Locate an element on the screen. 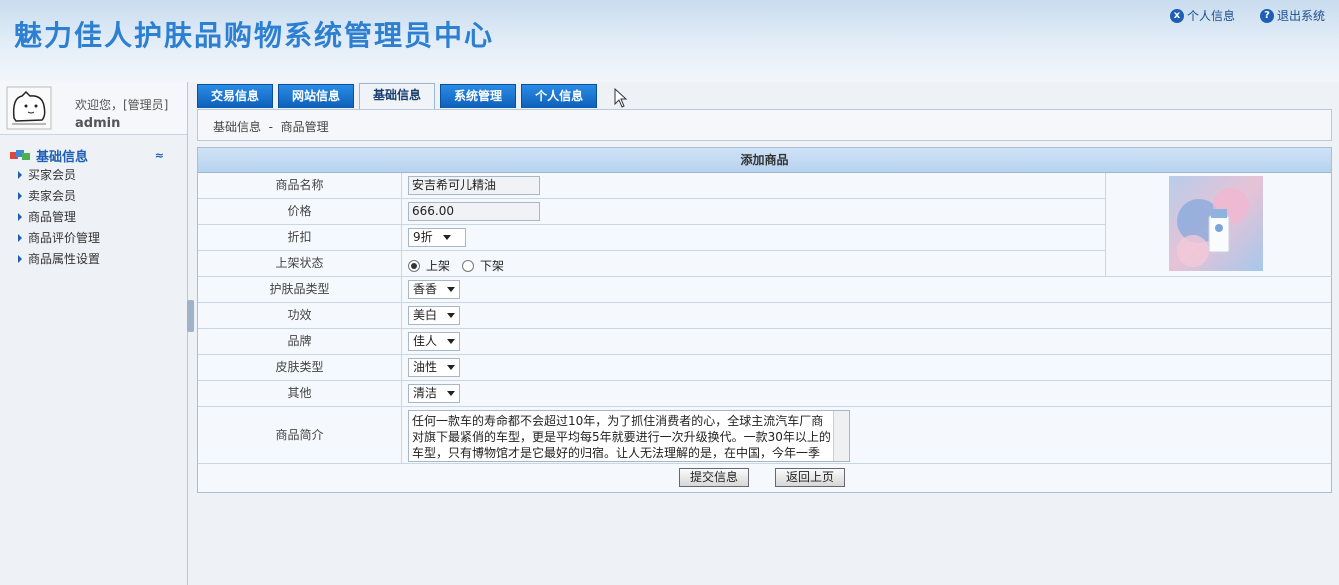 The height and width of the screenshot is (585, 1339). header: 魅力佳人护肤品购物系统管理员中心 x 个人信息 ? 退出系统 is located at coordinates (669, 41).